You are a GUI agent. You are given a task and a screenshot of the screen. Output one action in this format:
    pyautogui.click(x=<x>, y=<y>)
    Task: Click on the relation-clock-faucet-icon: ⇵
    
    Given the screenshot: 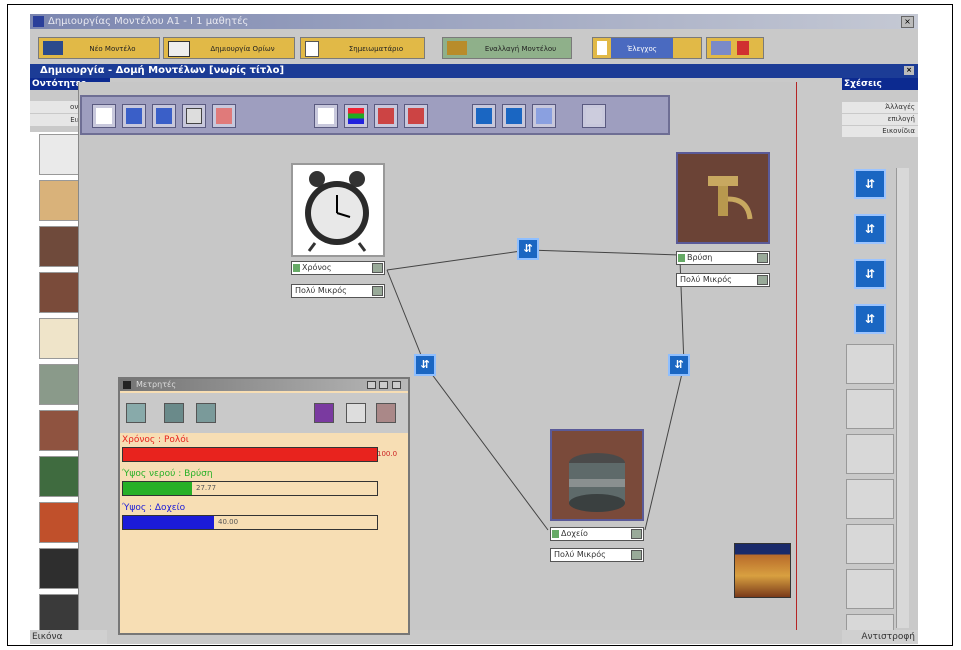 What is the action you would take?
    pyautogui.click(x=528, y=249)
    